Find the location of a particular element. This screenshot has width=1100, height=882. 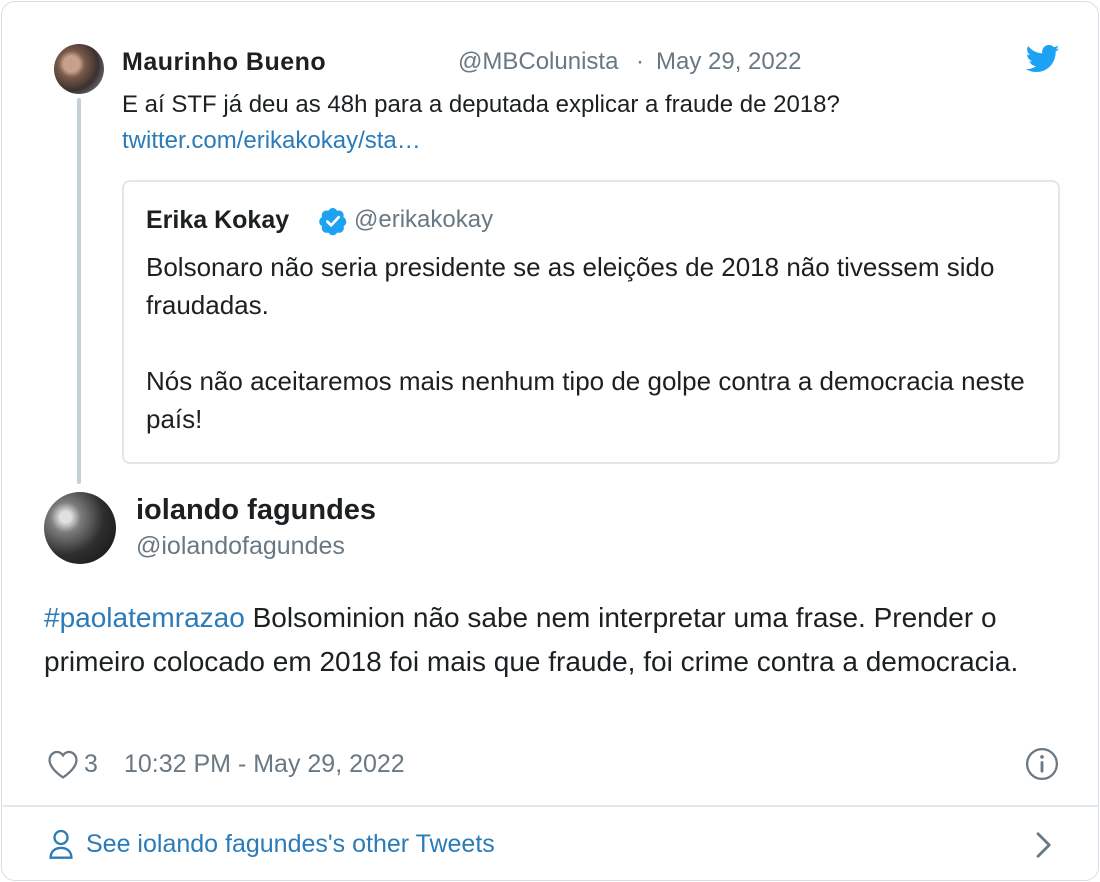

verified-badge-icon is located at coordinates (333, 222).